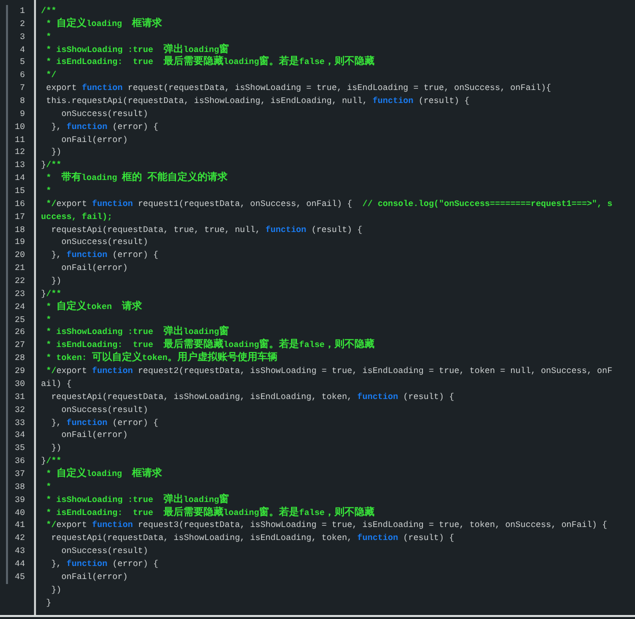 This screenshot has height=619, width=635. Describe the element at coordinates (22, 23) in the screenshot. I see `line-number: 2` at that location.